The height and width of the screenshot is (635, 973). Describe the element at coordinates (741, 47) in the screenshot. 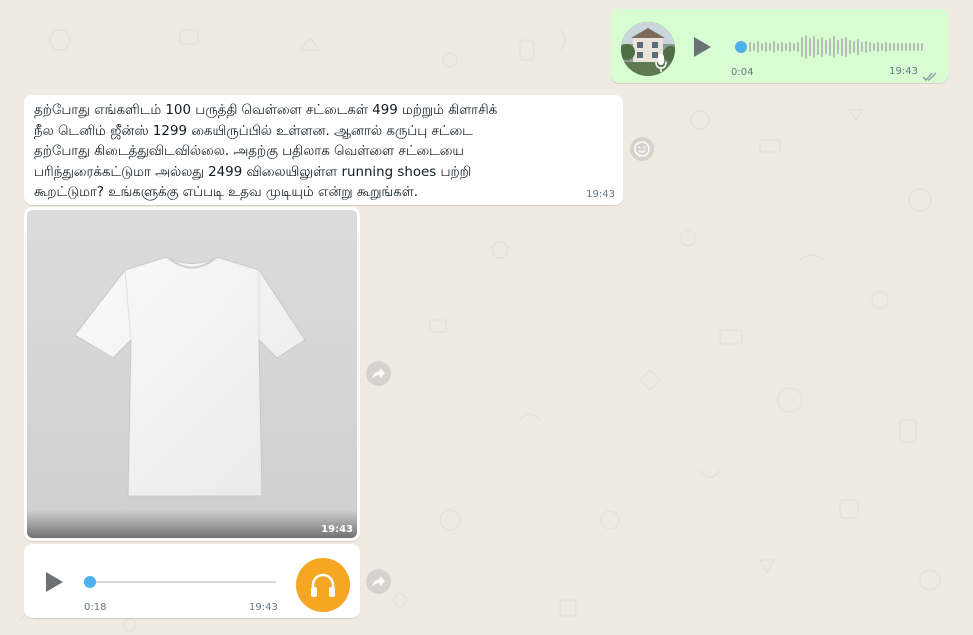

I see `playback-progress-dot` at that location.